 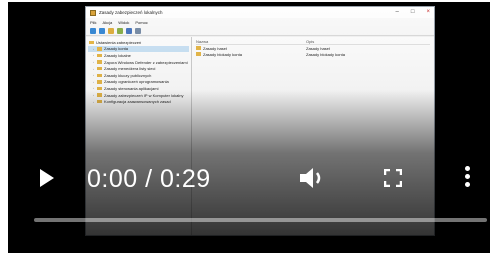 I want to click on fullscreen-icon, so click(x=393, y=178).